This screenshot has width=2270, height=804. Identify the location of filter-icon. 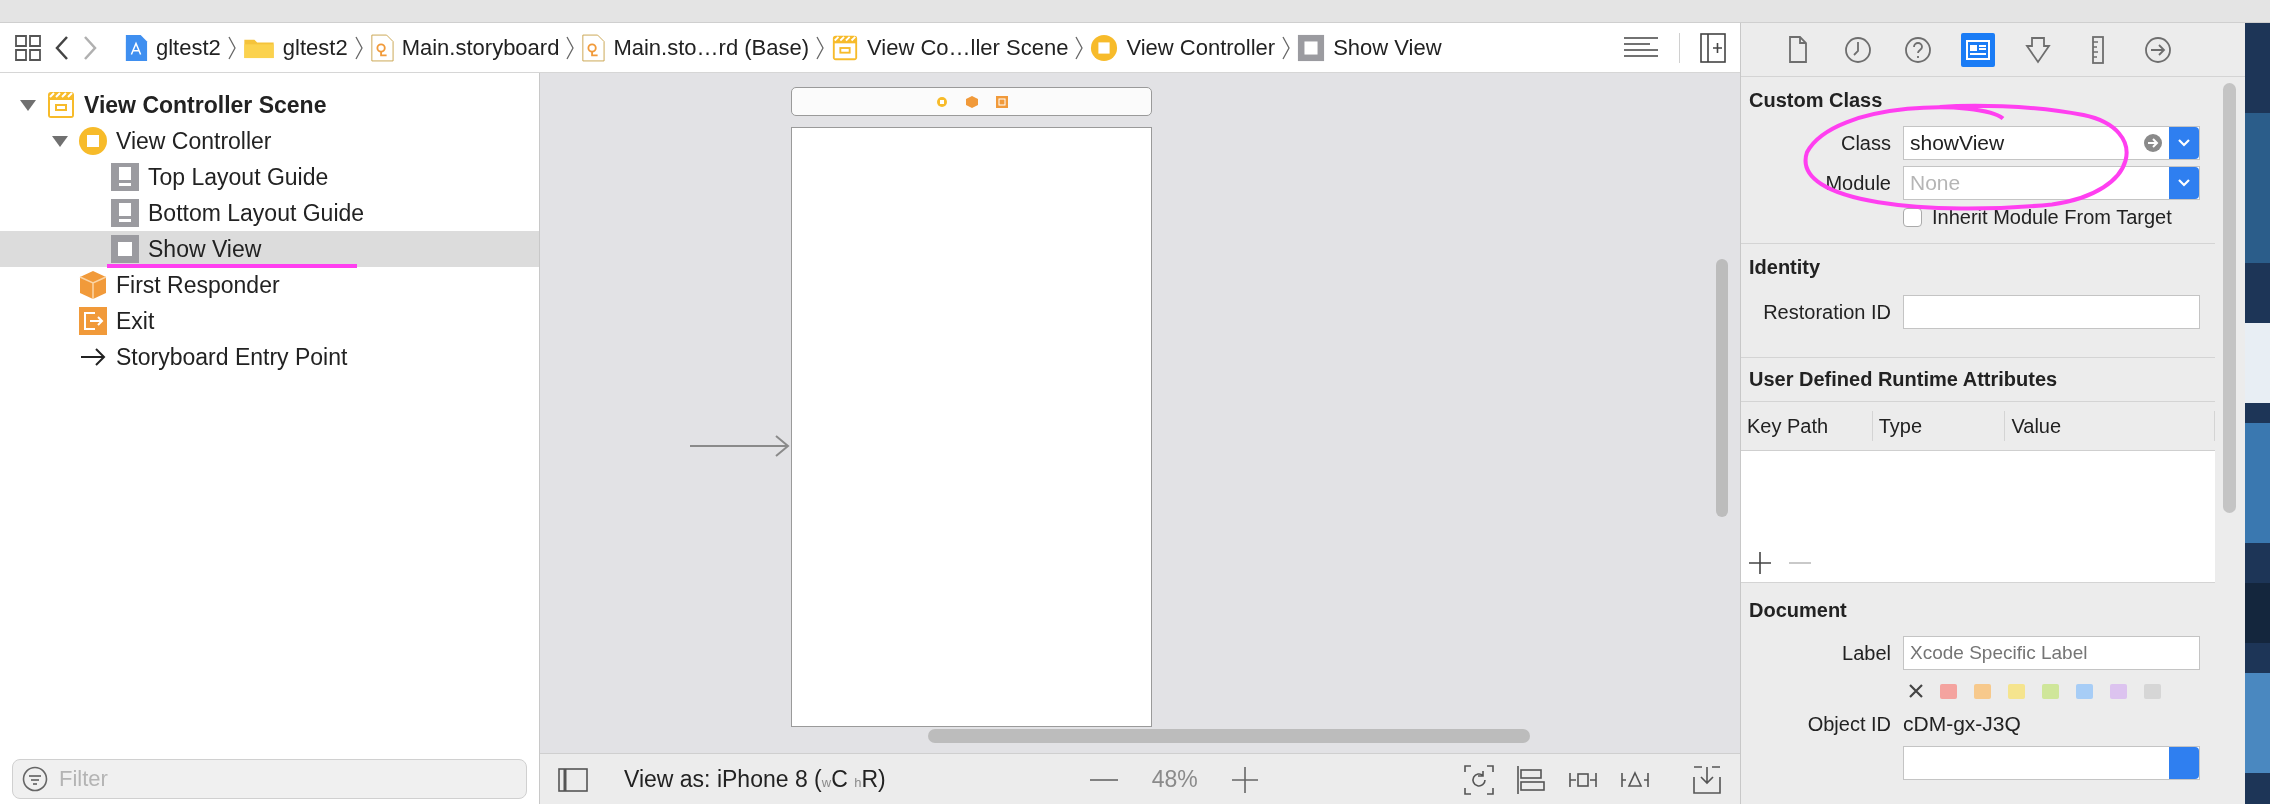
(35, 779).